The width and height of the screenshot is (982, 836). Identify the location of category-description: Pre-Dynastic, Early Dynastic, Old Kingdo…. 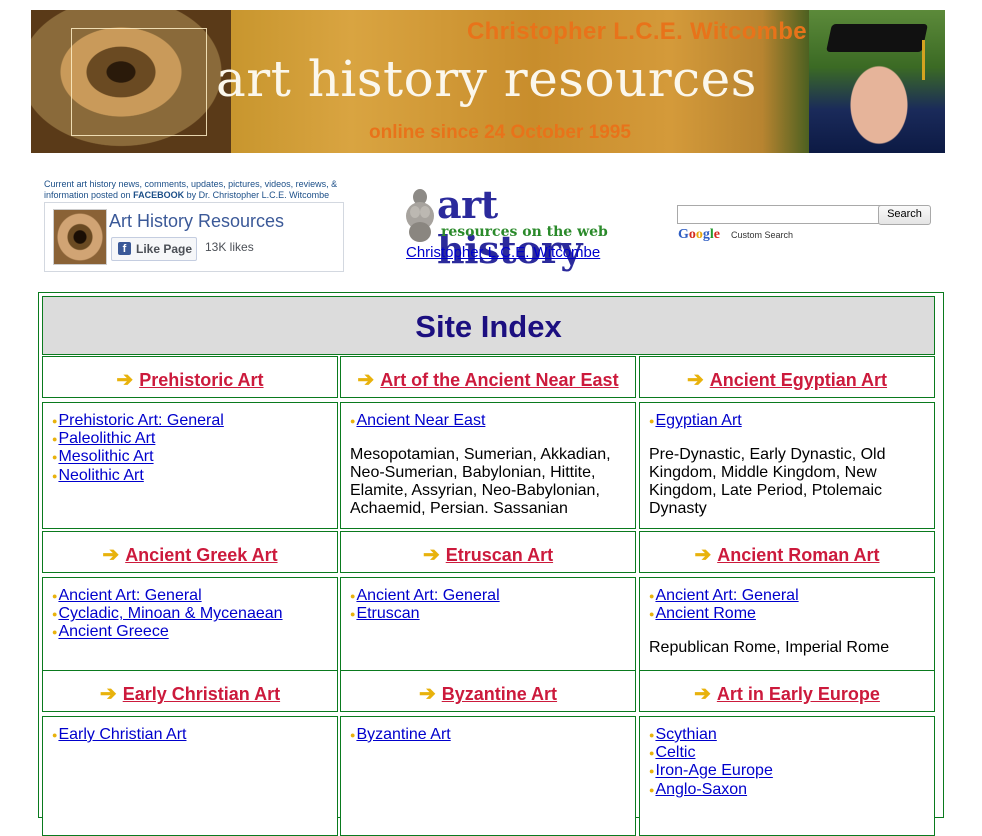
(767, 482).